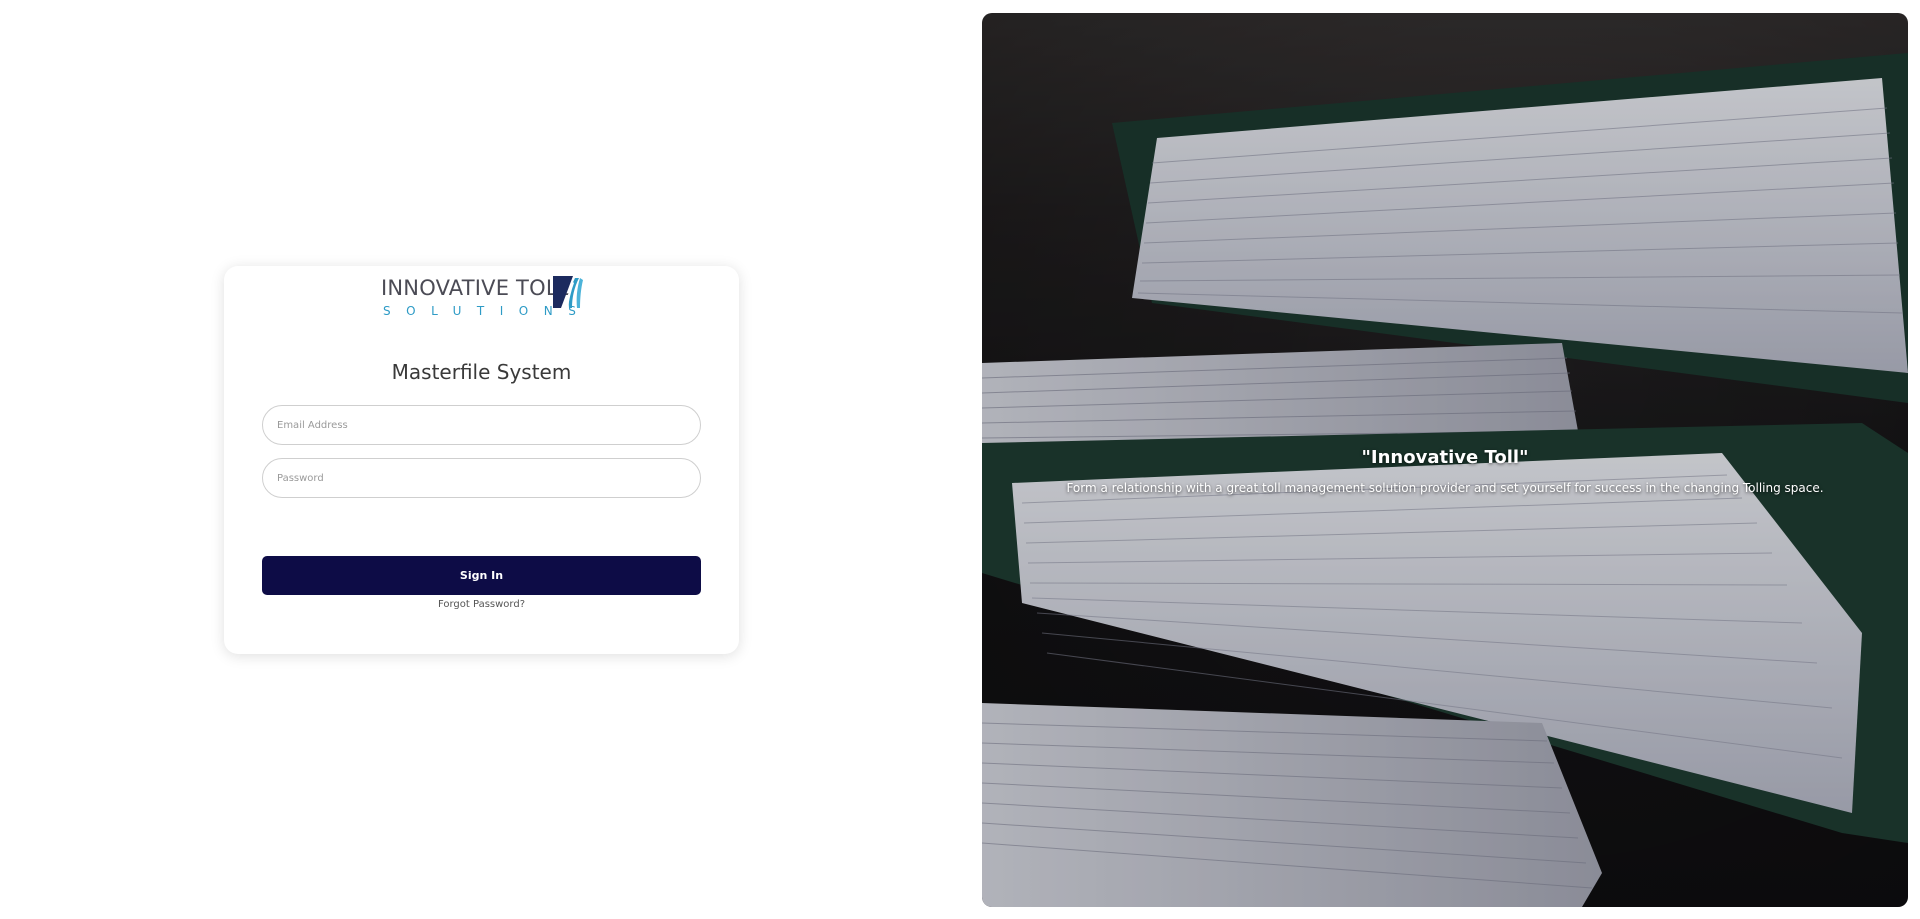 This screenshot has height=919, width=1920. I want to click on hero-title: "Innovative Toll", so click(1445, 457).